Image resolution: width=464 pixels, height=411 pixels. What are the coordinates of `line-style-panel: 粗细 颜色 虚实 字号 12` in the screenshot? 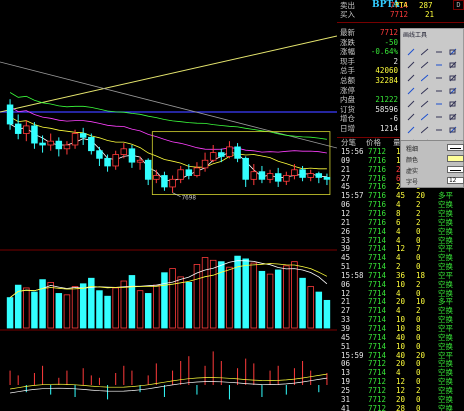 It's located at (432, 164).